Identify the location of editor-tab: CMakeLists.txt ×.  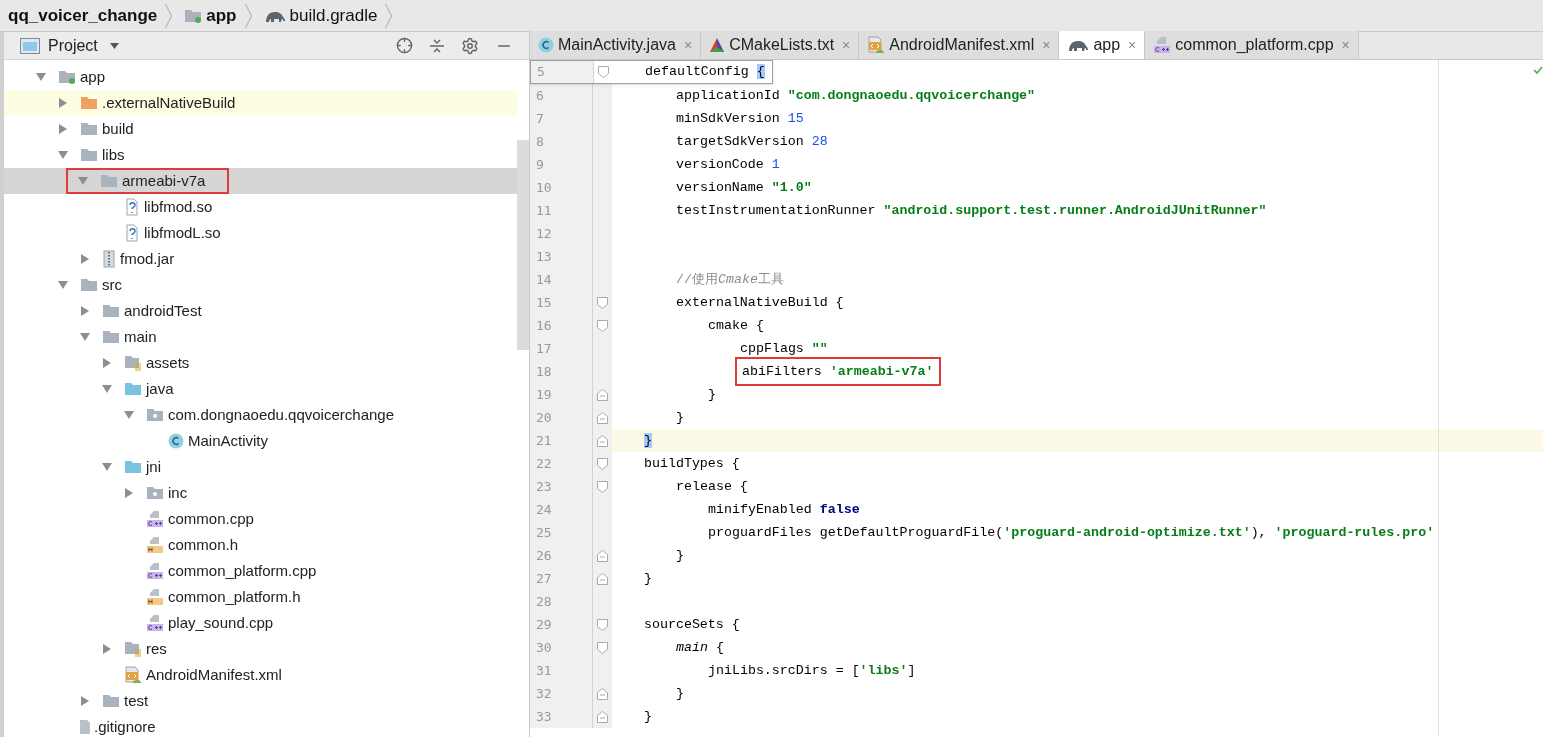
(780, 45).